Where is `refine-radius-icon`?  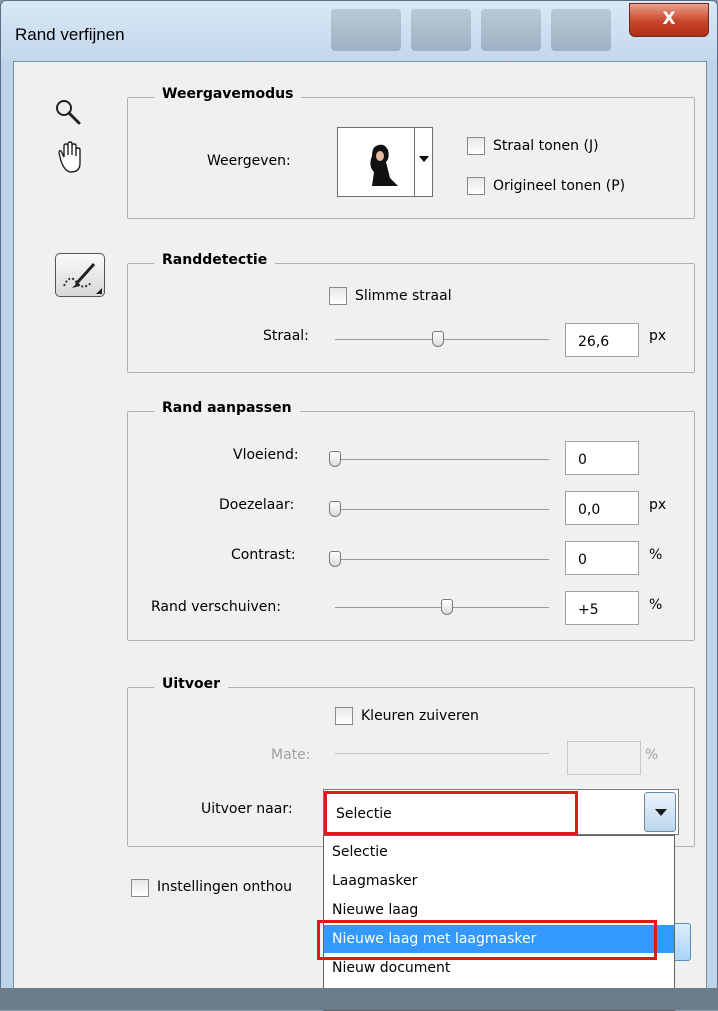
refine-radius-icon is located at coordinates (82, 278).